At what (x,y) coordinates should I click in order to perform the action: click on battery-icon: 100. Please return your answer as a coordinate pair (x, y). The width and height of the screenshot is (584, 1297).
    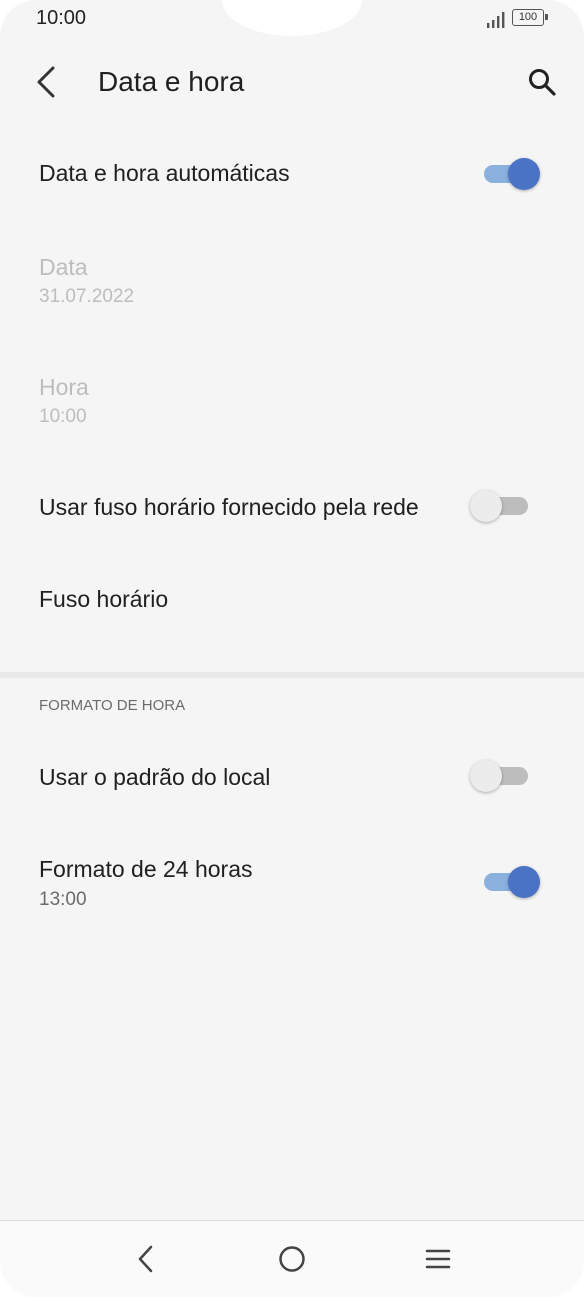
    Looking at the image, I should click on (530, 17).